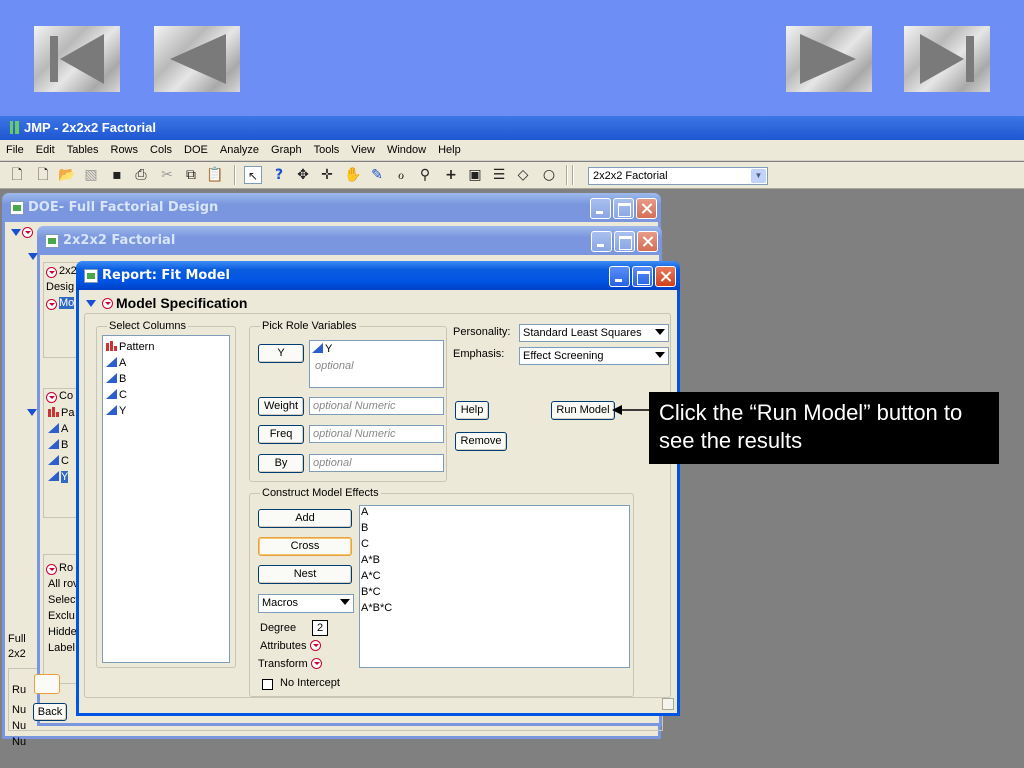  What do you see at coordinates (196, 150) in the screenshot?
I see `menu-doe: DOE` at bounding box center [196, 150].